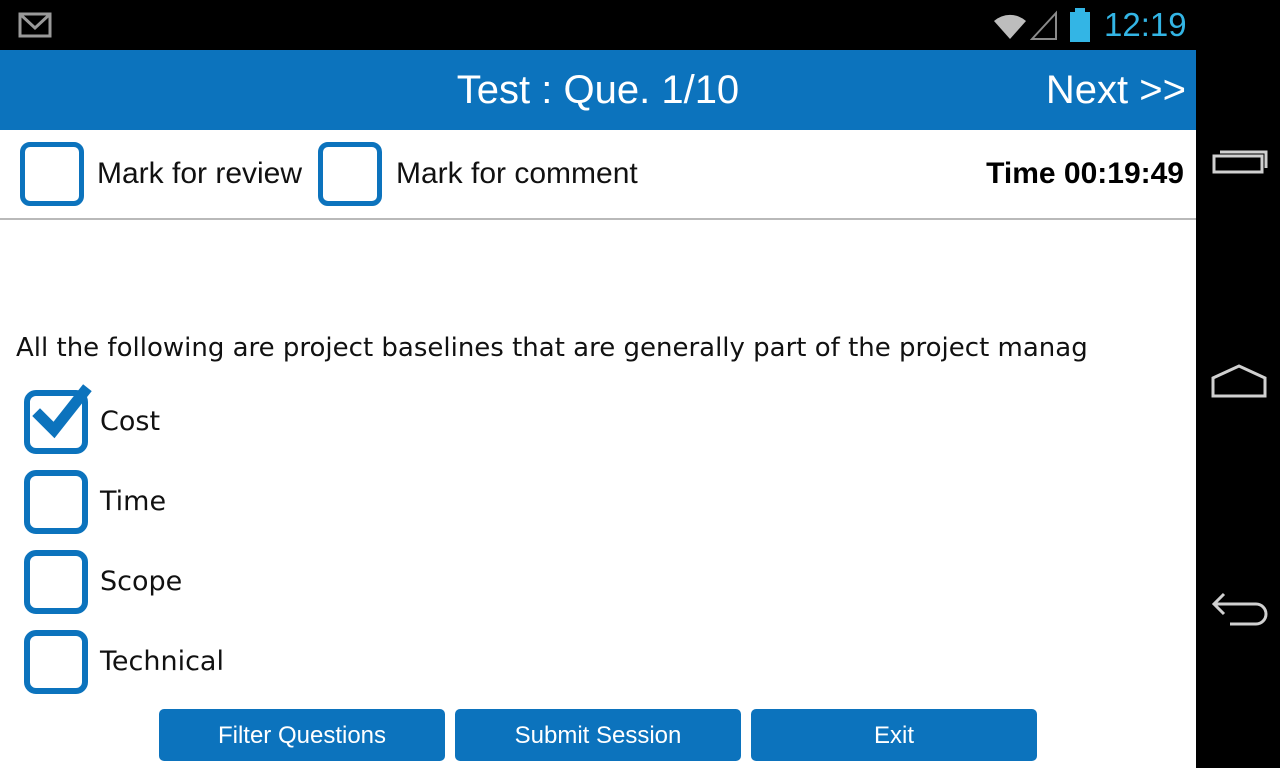  What do you see at coordinates (350, 174) in the screenshot?
I see `mark-for-comment-checkbox` at bounding box center [350, 174].